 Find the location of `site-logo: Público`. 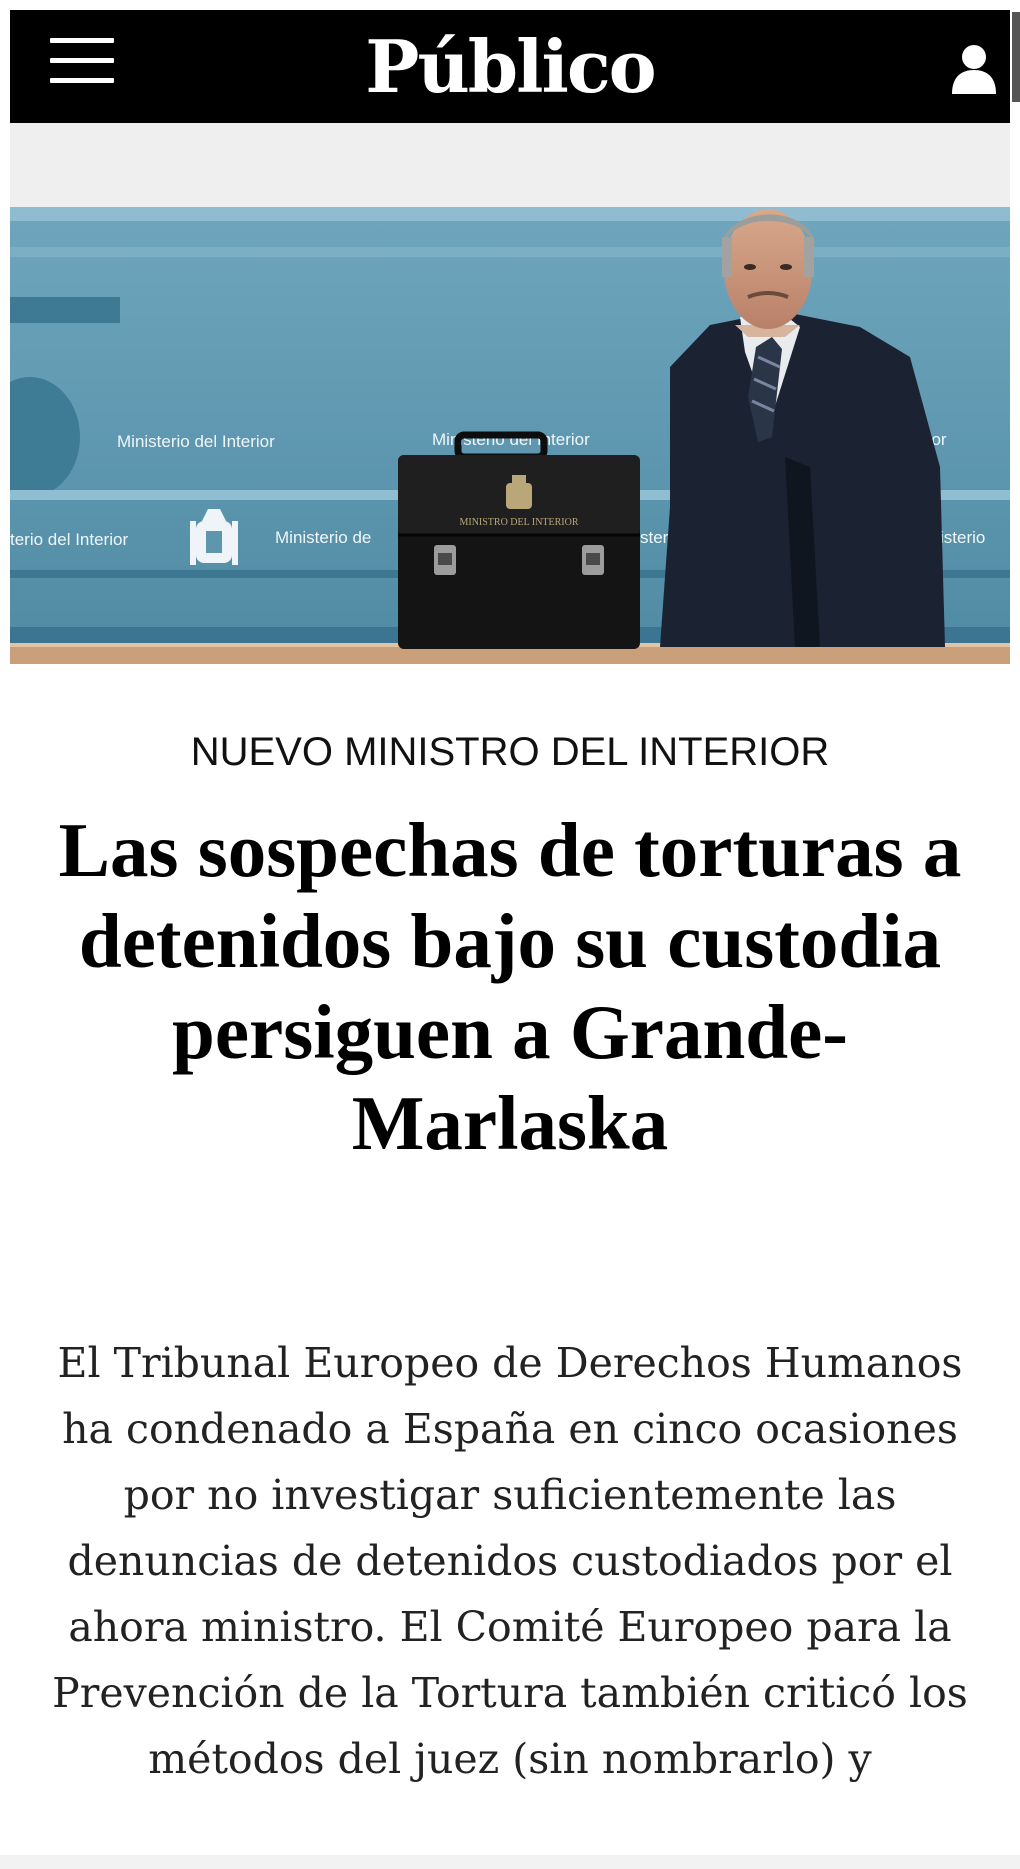

site-logo: Público is located at coordinates (510, 66).